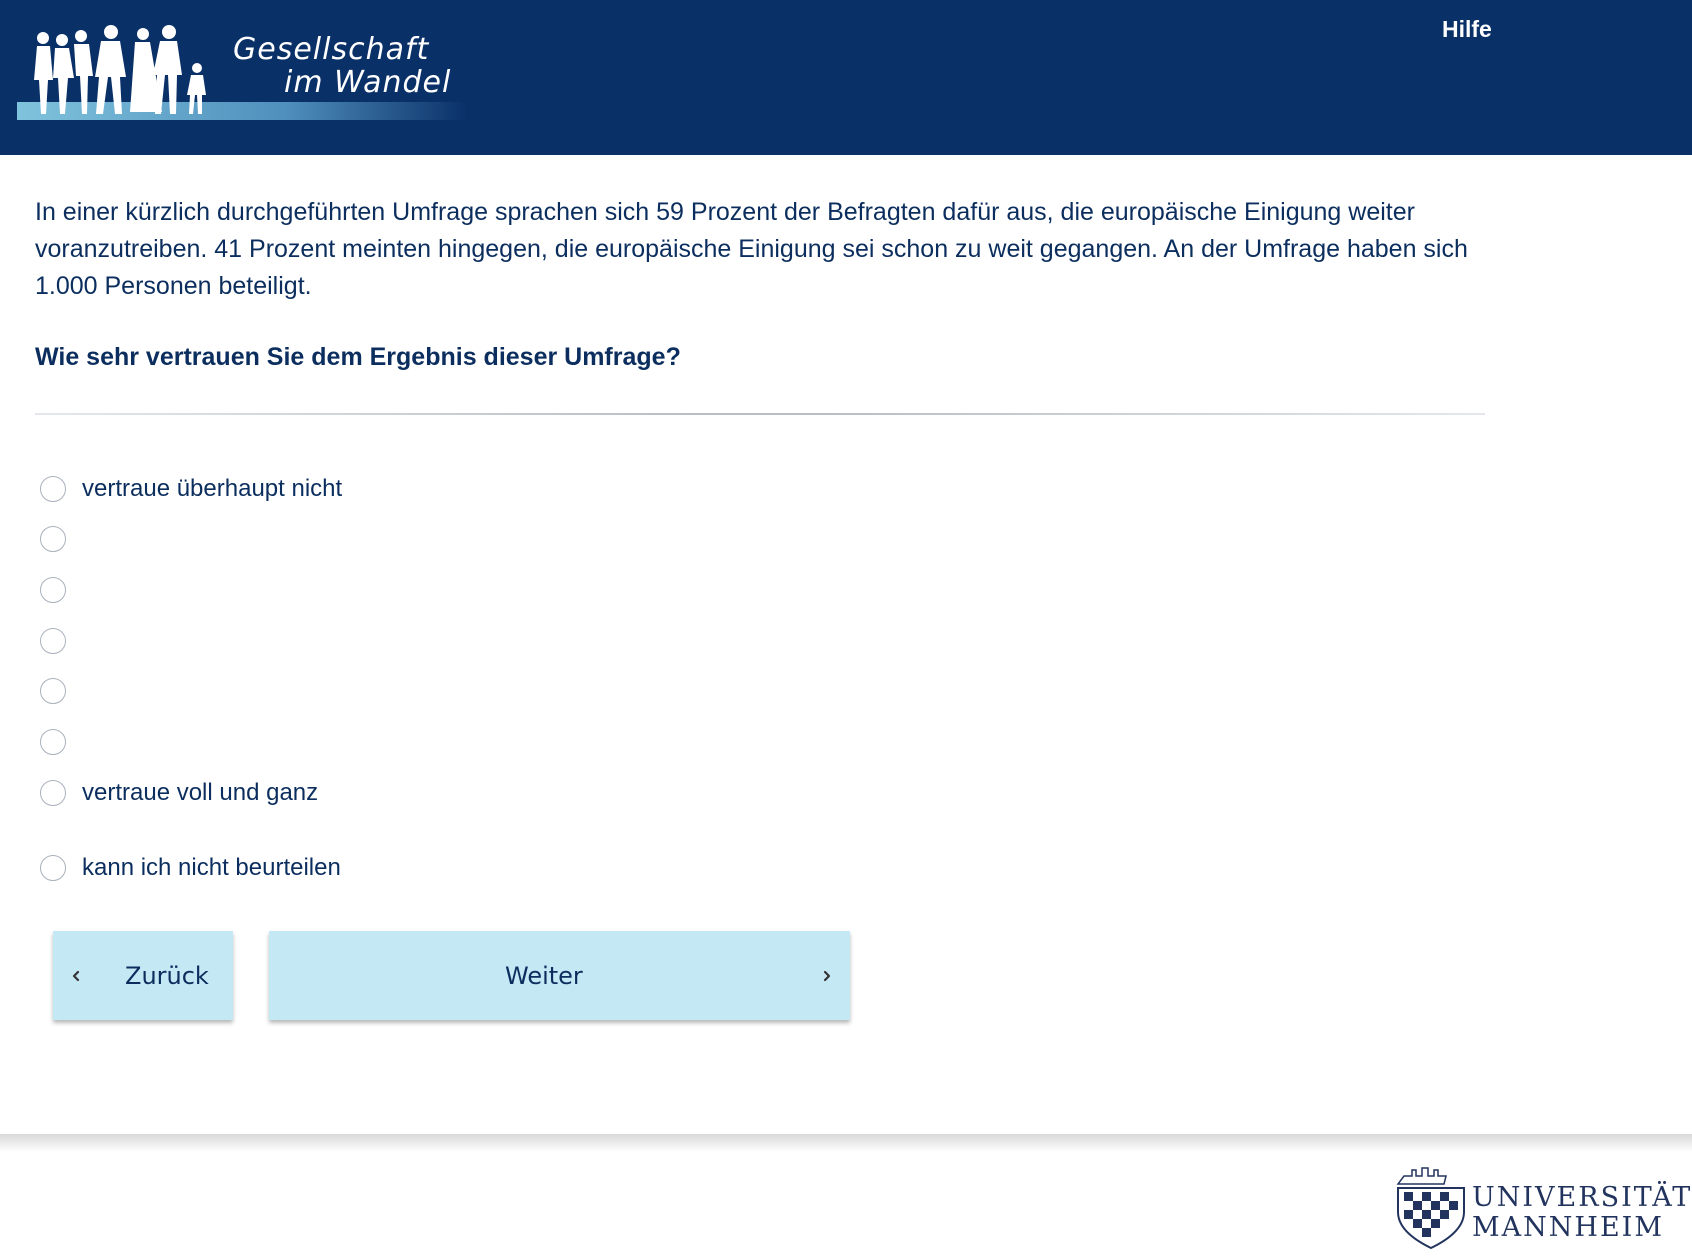 This screenshot has width=1692, height=1257. I want to click on answer-option-7: vertraue voll und ganz, so click(179, 793).